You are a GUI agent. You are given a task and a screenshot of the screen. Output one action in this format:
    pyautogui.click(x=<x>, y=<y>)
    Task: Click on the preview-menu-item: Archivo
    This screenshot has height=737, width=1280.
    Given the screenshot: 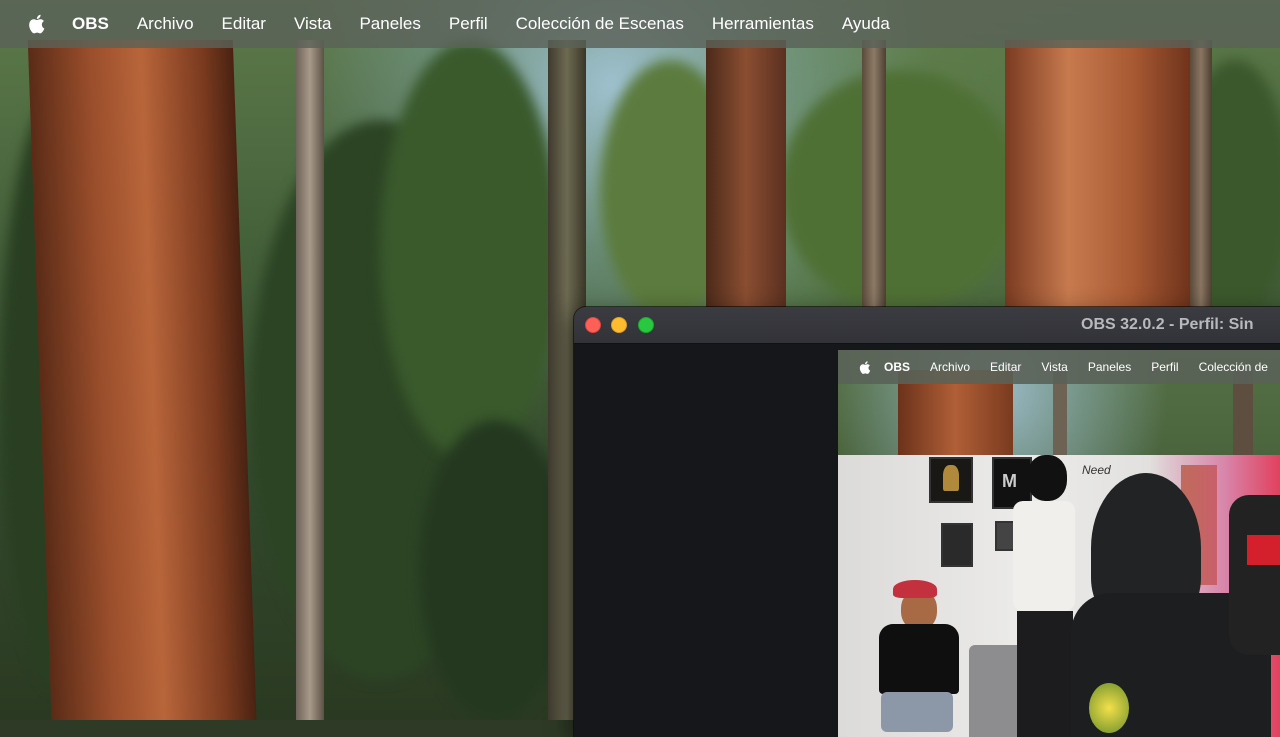 What is the action you would take?
    pyautogui.click(x=950, y=367)
    